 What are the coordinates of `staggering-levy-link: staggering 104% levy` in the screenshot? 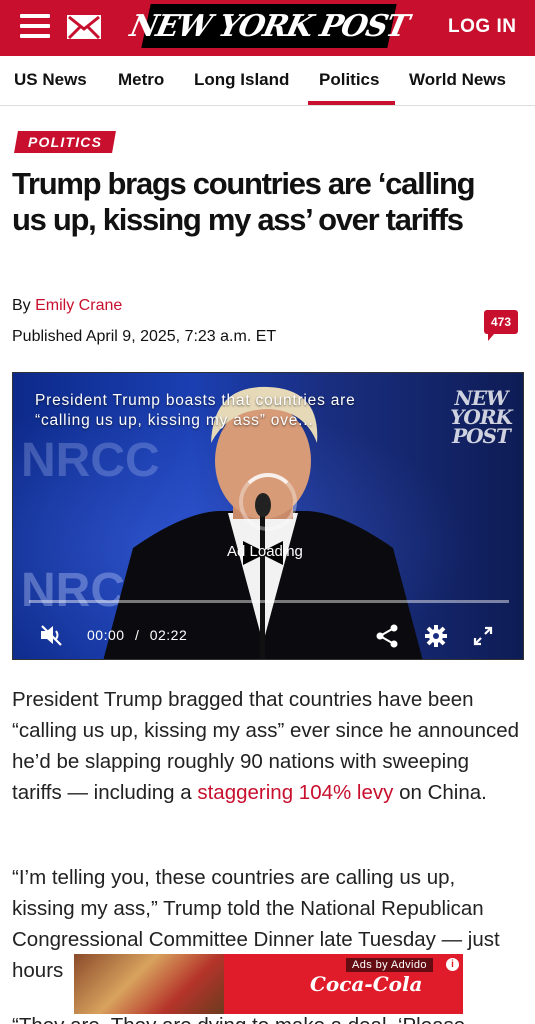 It's located at (295, 792).